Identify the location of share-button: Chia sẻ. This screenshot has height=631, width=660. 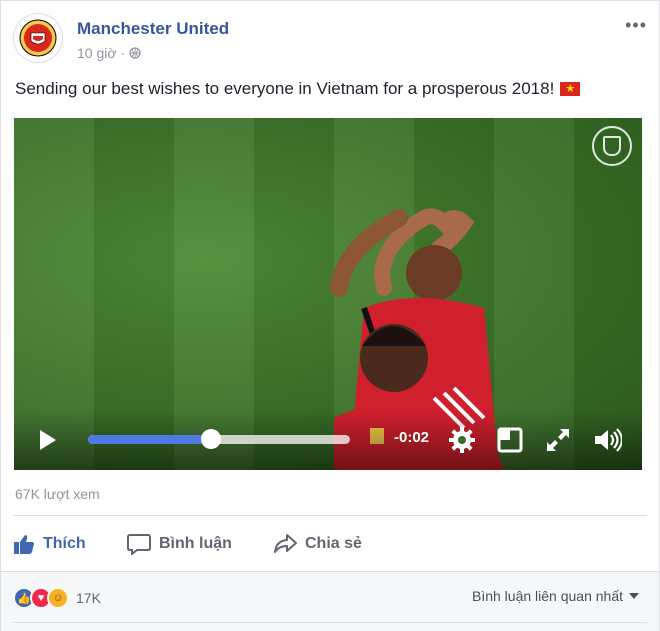
(317, 544).